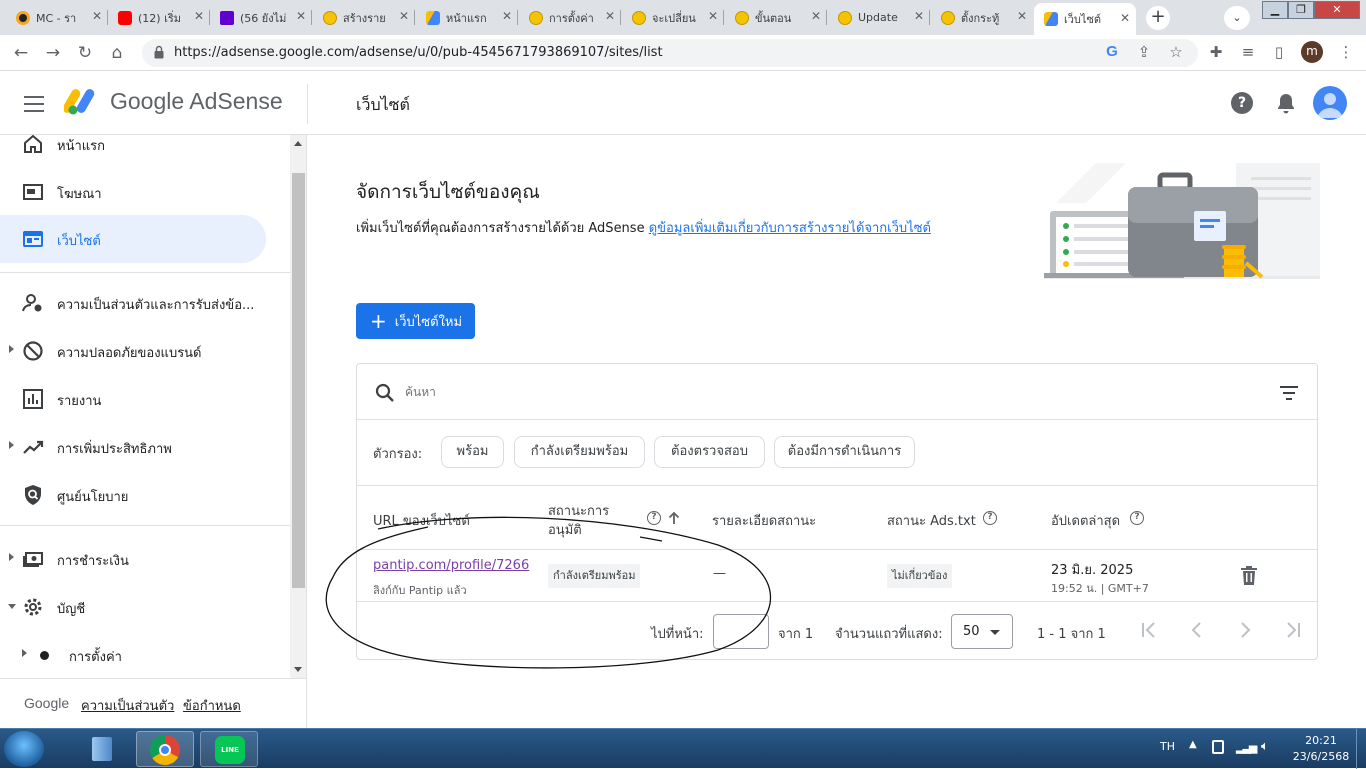  Describe the element at coordinates (261, 17) in the screenshot. I see `browser-tab: (56 ยังไม่ ✕` at that location.